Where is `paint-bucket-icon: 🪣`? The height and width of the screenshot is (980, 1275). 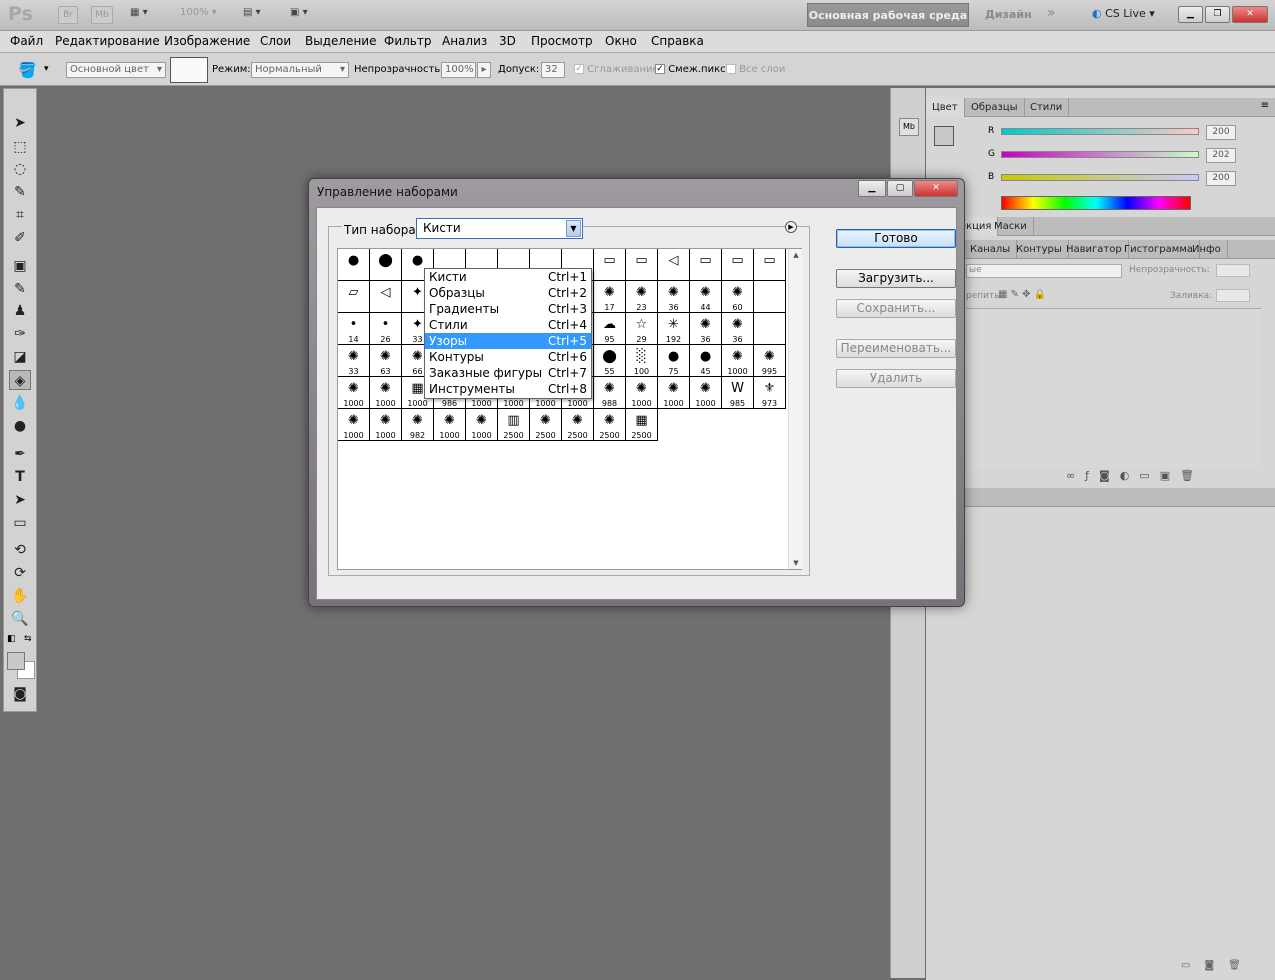 paint-bucket-icon: 🪣 is located at coordinates (27, 70).